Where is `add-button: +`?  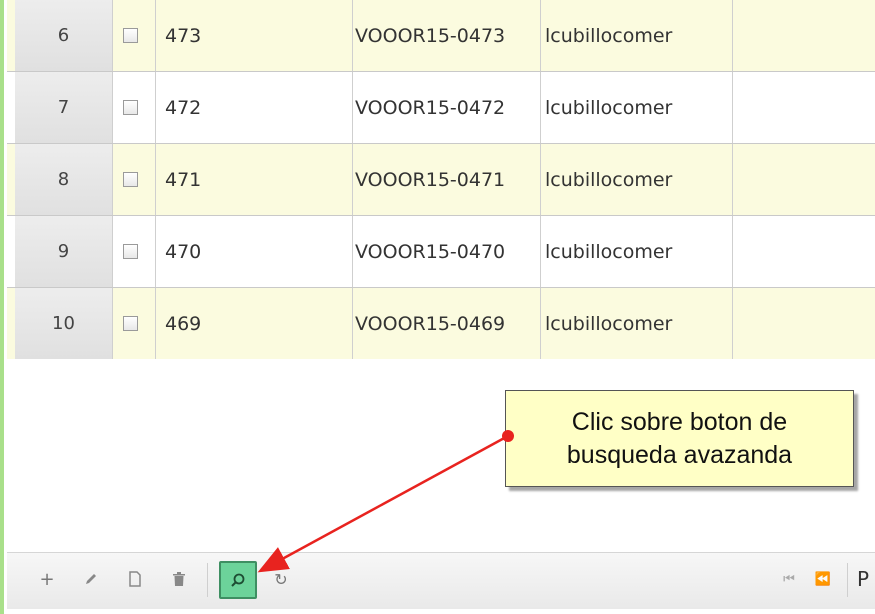 add-button: + is located at coordinates (47, 579).